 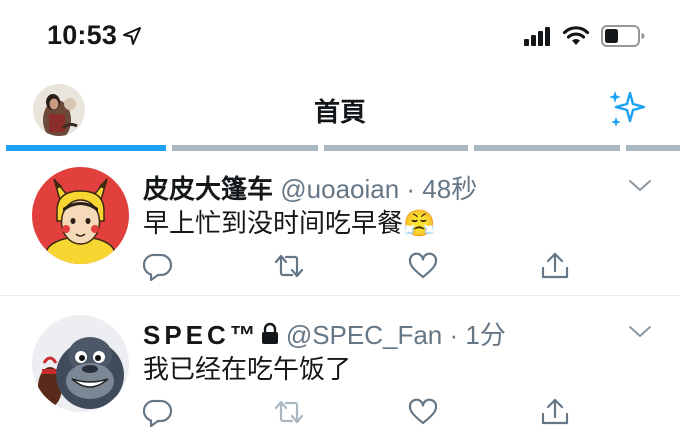 I want to click on wifi-icon, so click(x=576, y=35).